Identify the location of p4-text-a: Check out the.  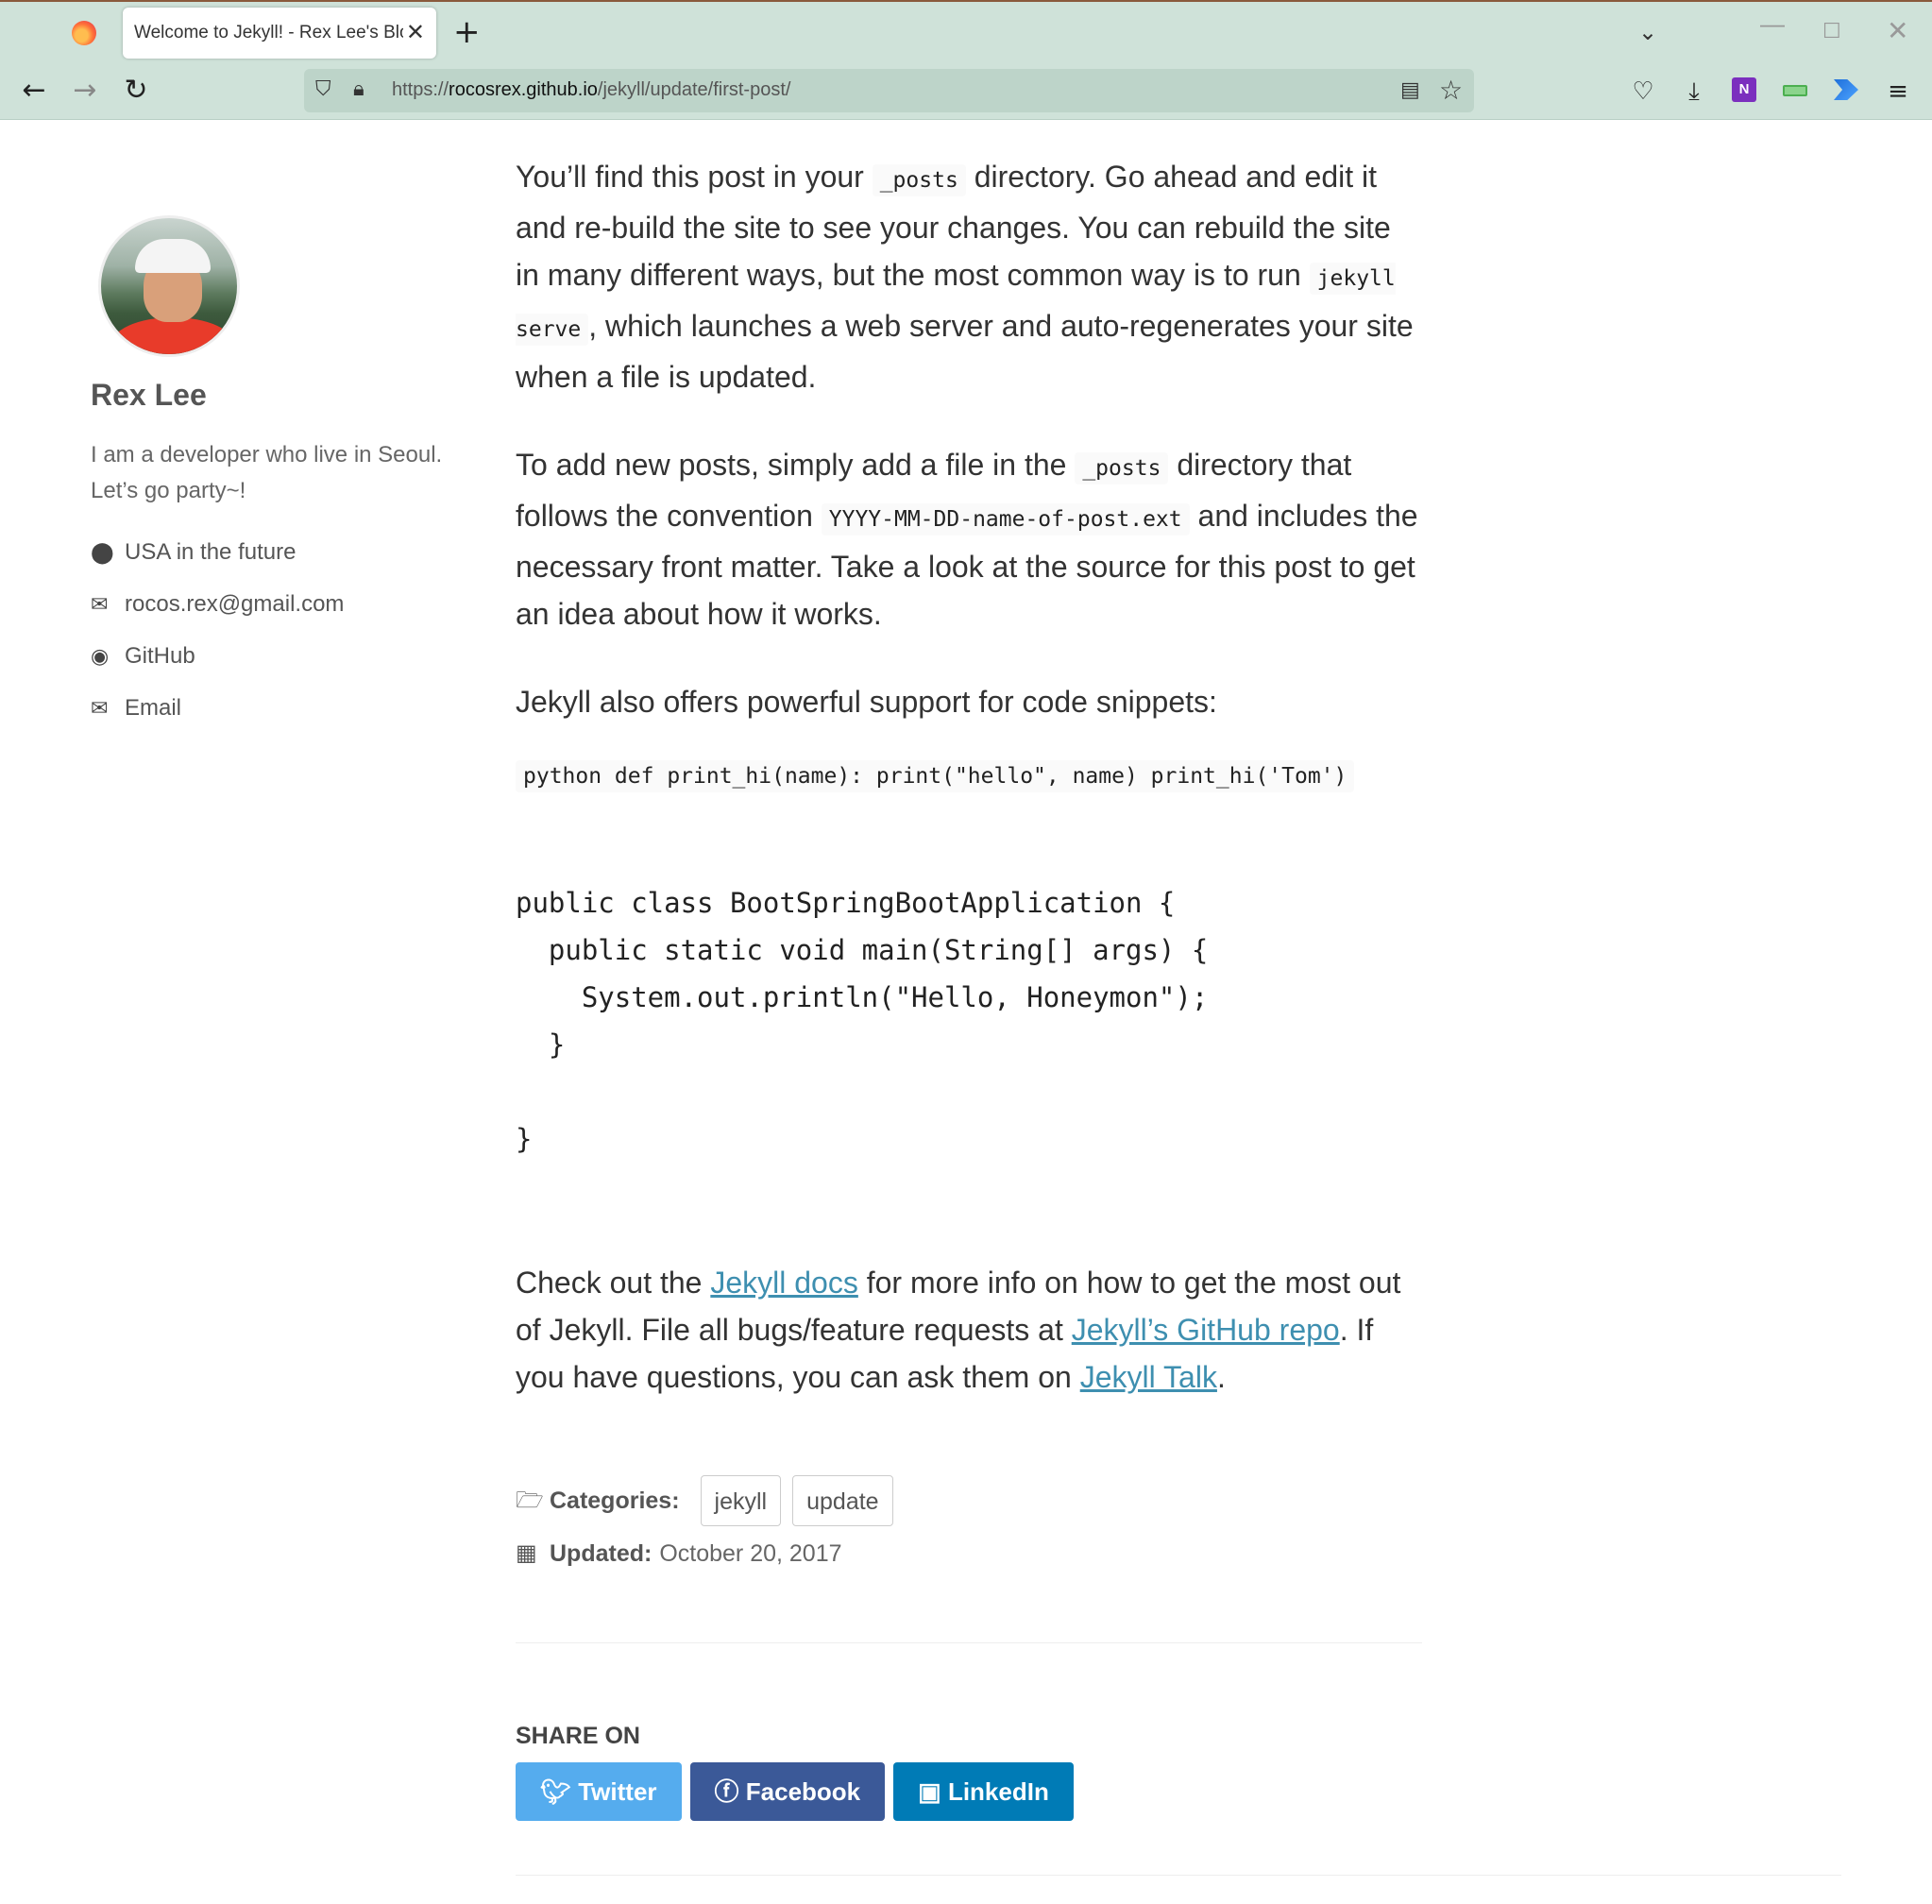
(613, 1283).